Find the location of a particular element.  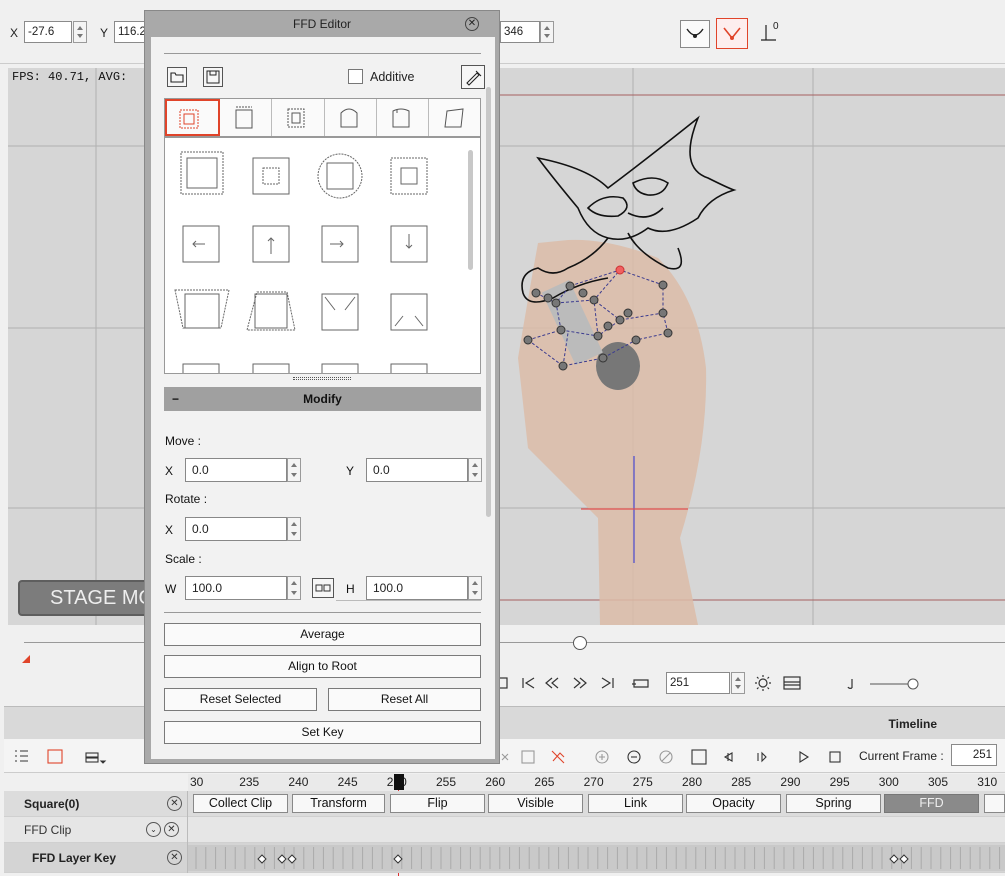

reset-all-button: Reset All is located at coordinates (404, 699).